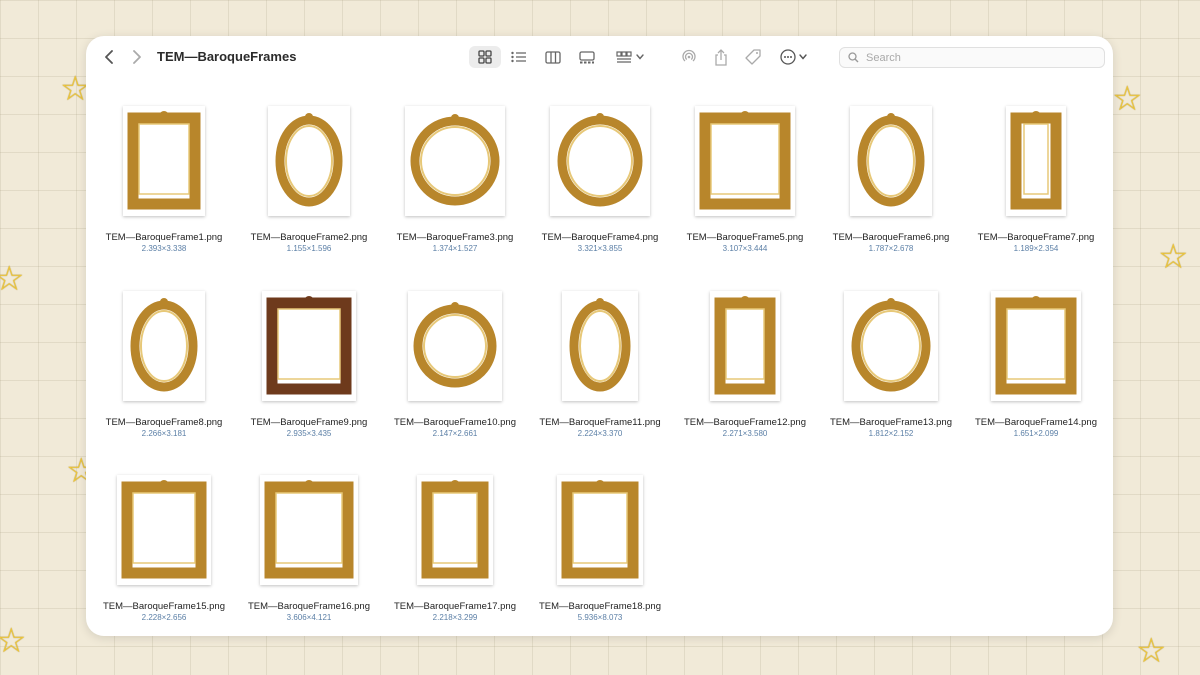 This screenshot has height=675, width=1200. Describe the element at coordinates (553, 57) in the screenshot. I see `column-view-button` at that location.